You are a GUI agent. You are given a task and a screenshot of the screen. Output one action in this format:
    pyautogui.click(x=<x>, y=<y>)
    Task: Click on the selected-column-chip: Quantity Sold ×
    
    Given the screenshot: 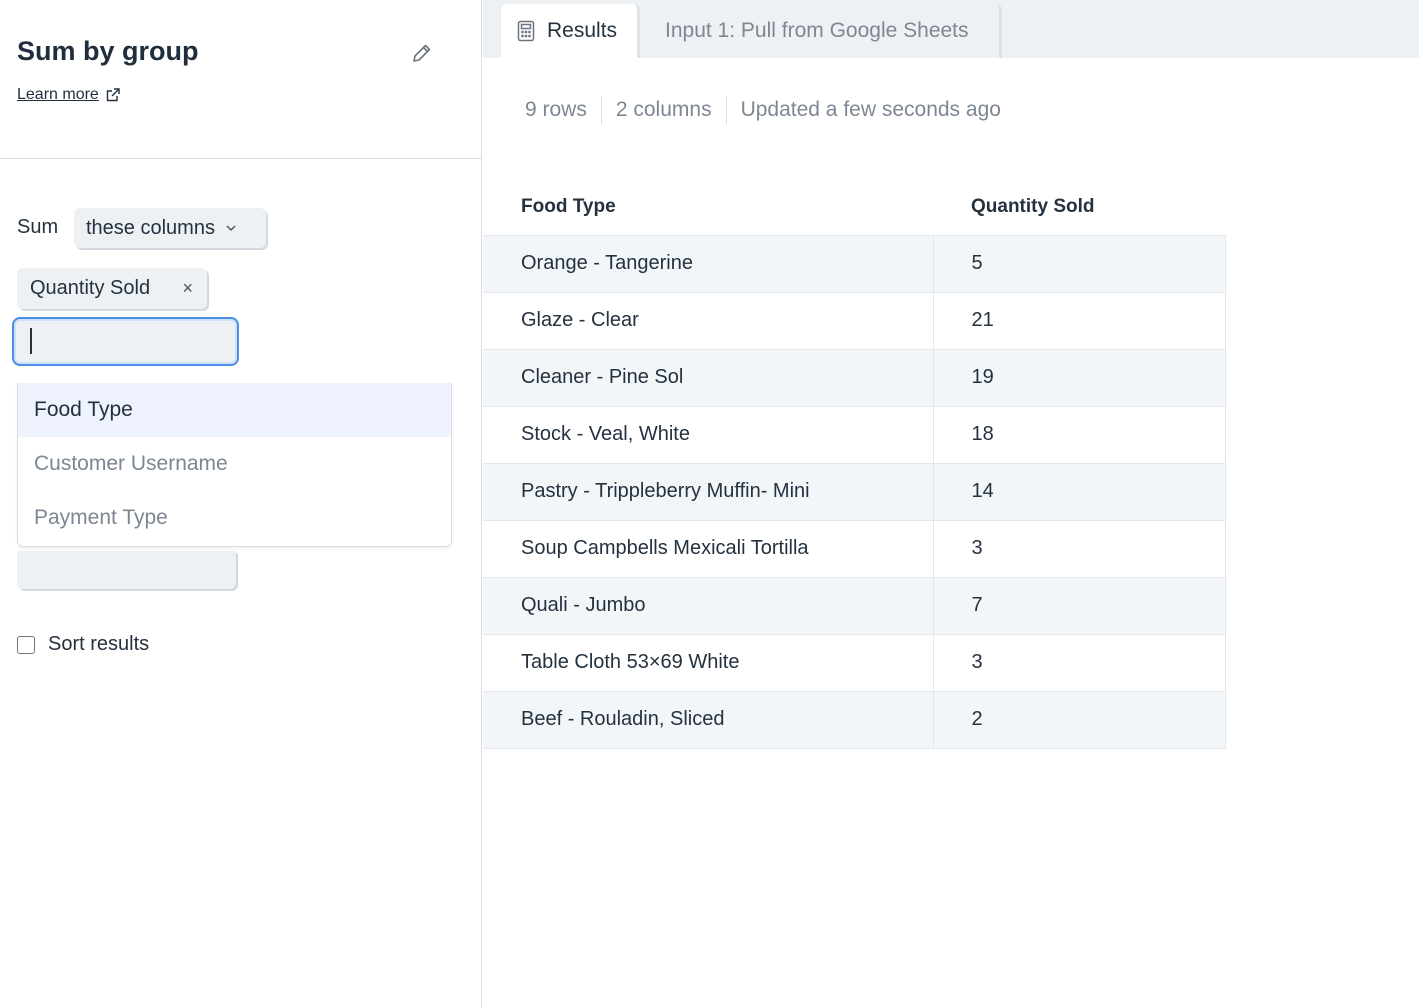 What is the action you would take?
    pyautogui.click(x=112, y=288)
    